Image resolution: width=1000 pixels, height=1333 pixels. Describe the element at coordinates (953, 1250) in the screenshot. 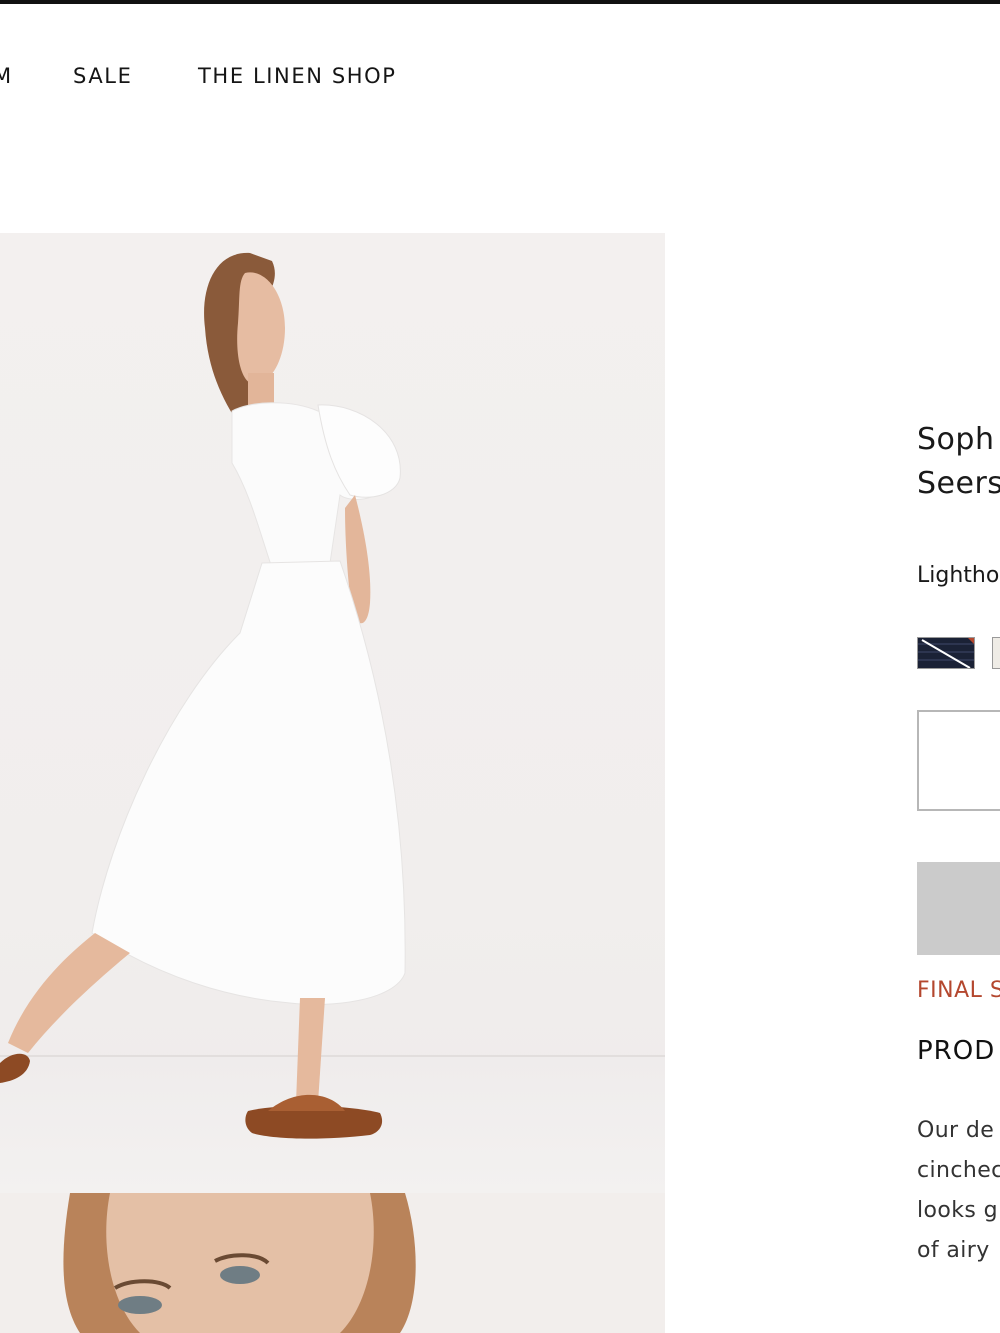

I see `description-line: of airy` at that location.